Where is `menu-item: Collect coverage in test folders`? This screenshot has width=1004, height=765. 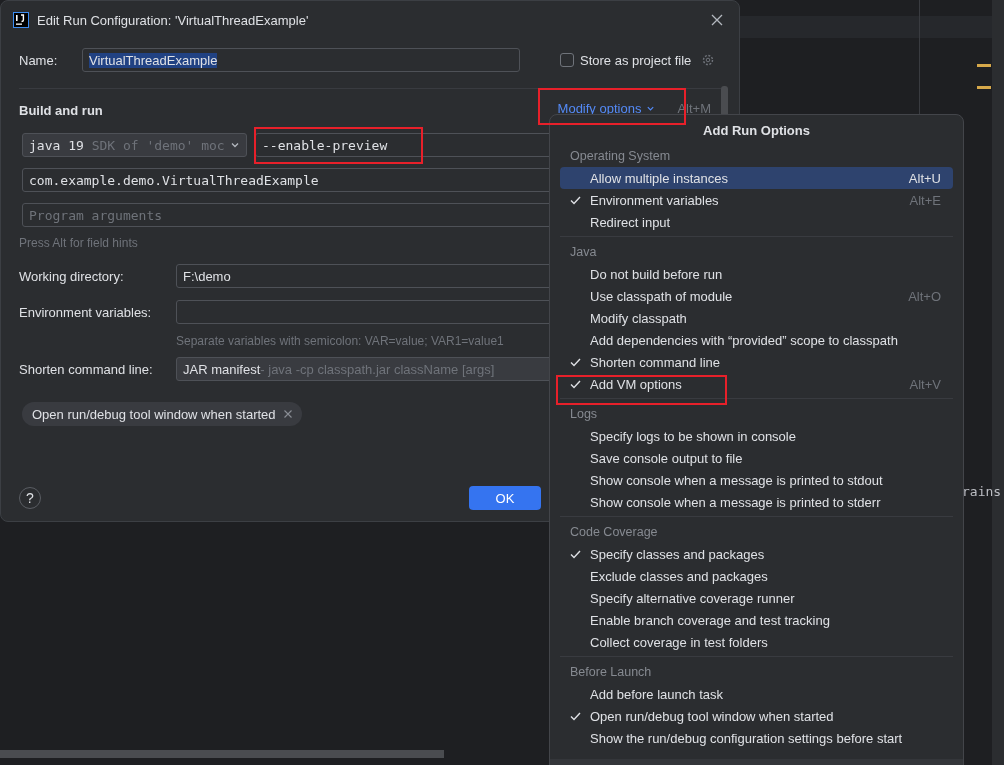 menu-item: Collect coverage in test folders is located at coordinates (756, 642).